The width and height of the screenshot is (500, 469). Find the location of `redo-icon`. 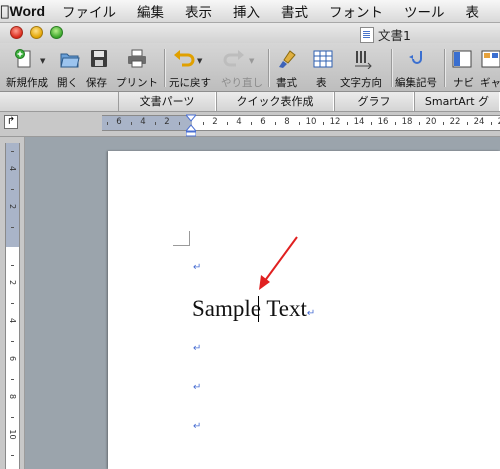

redo-icon is located at coordinates (233, 58).